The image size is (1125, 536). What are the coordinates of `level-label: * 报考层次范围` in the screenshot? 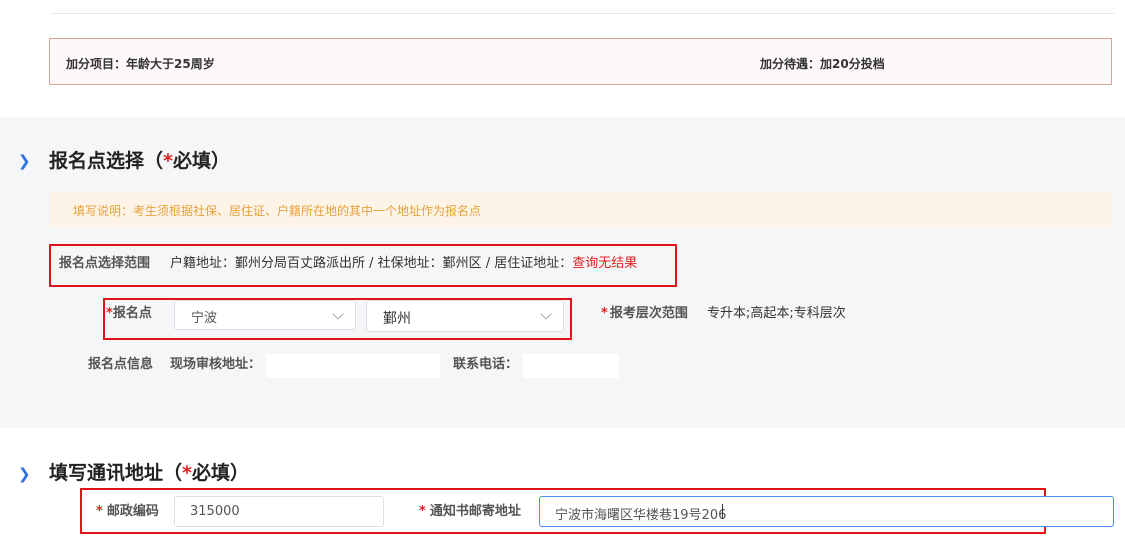 It's located at (644, 314).